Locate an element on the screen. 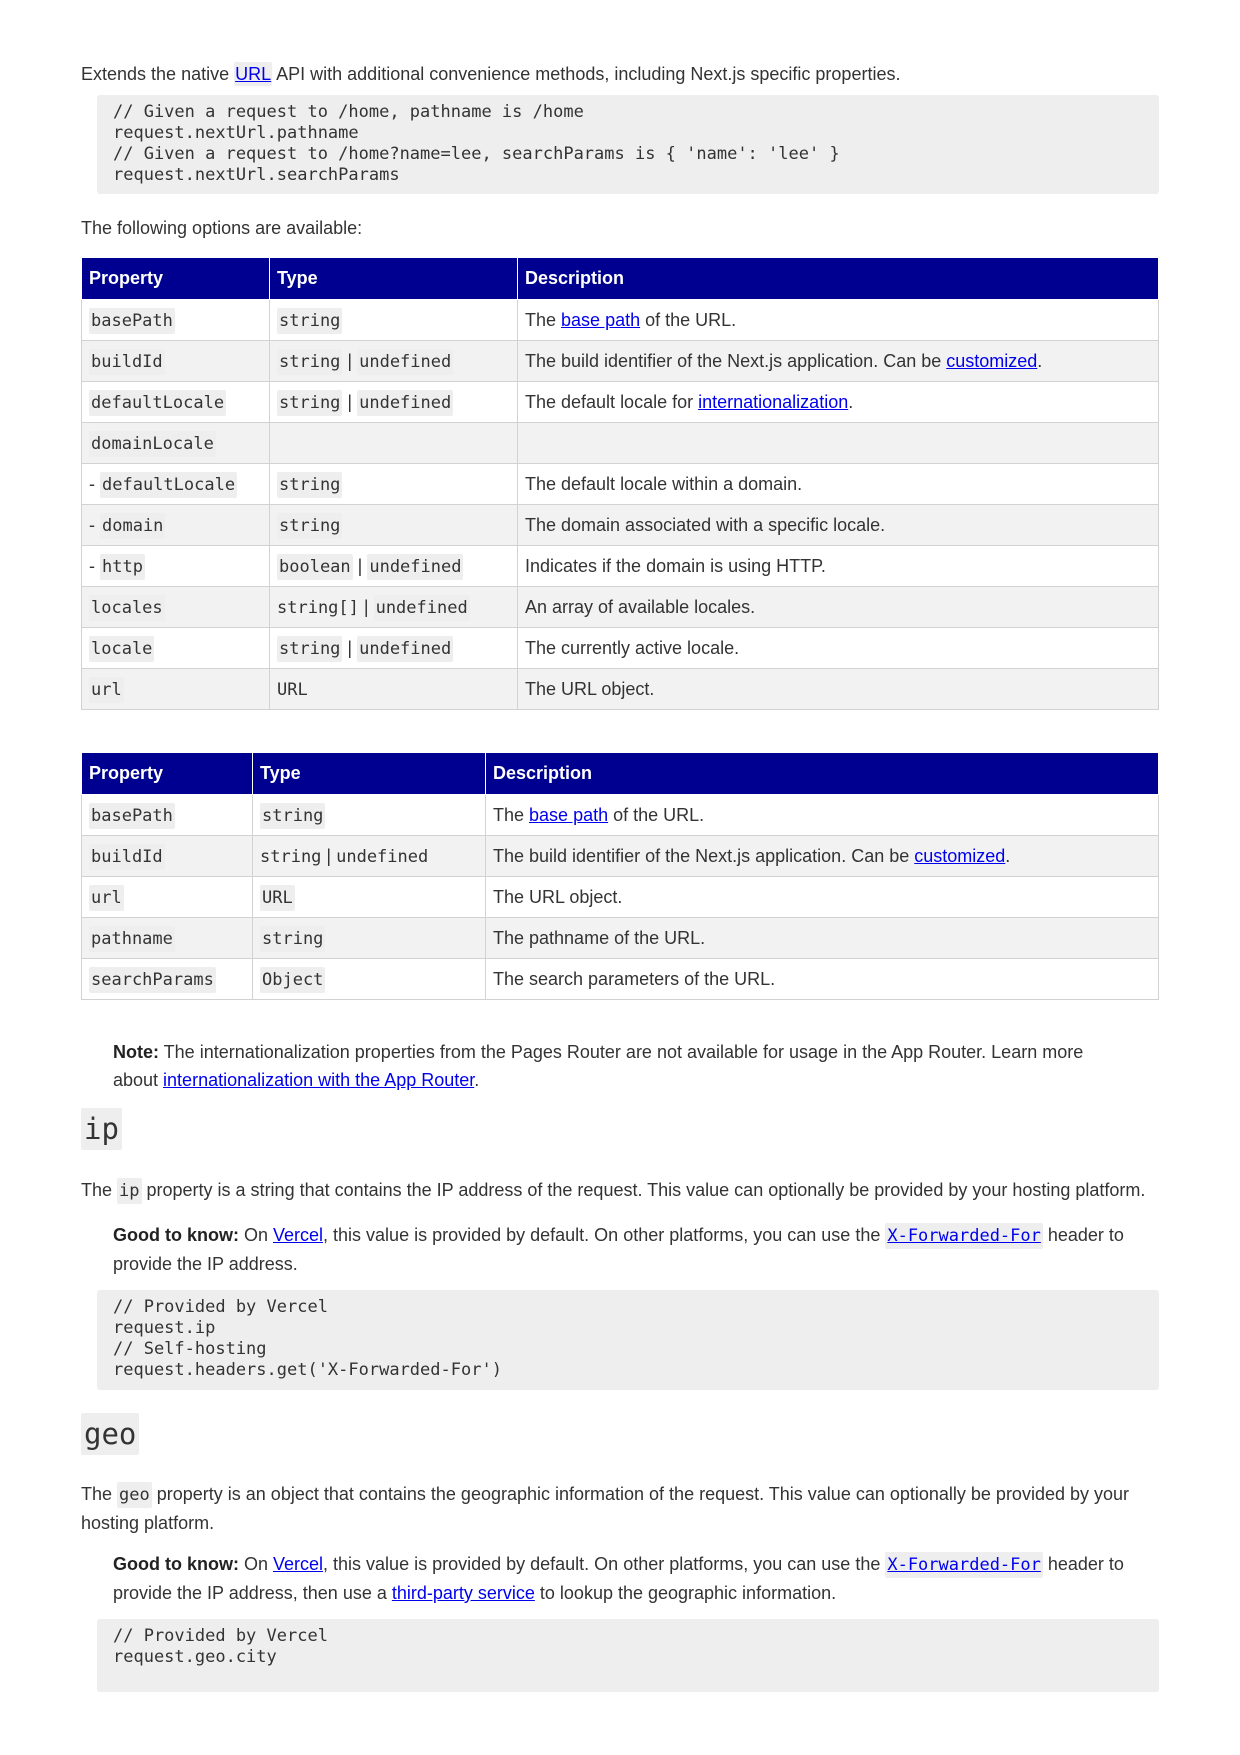  gtk-text: On is located at coordinates (255, 1235).